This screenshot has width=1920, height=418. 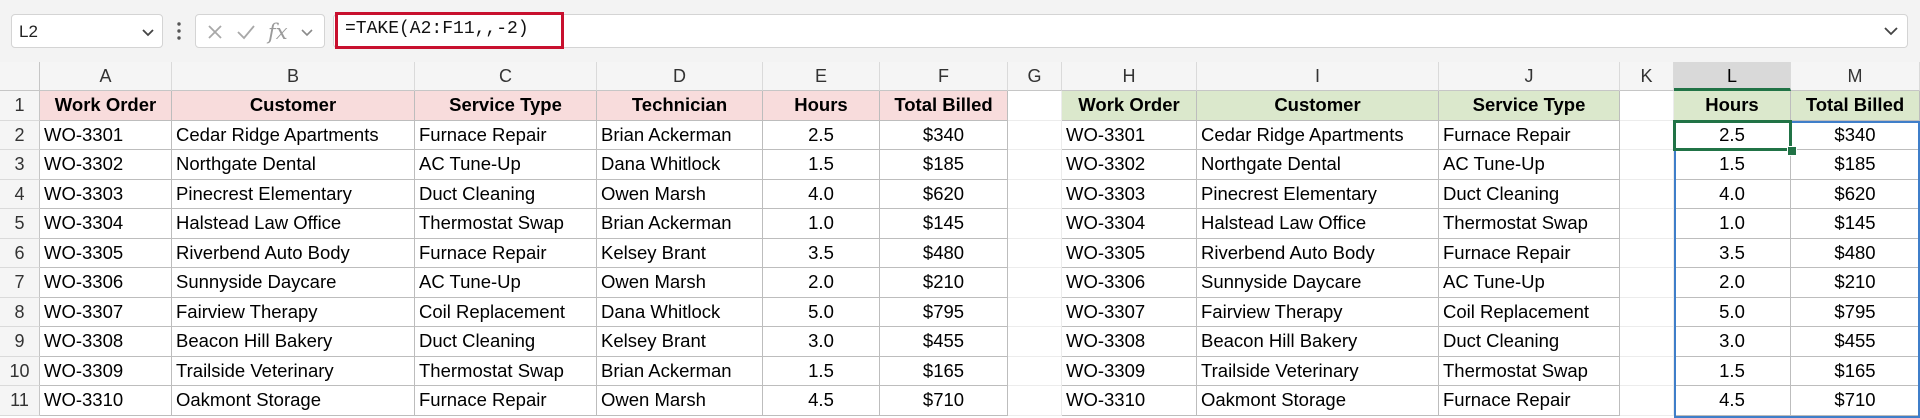 What do you see at coordinates (1318, 342) in the screenshot?
I see `cell-i9: Beacon Hill Bakery` at bounding box center [1318, 342].